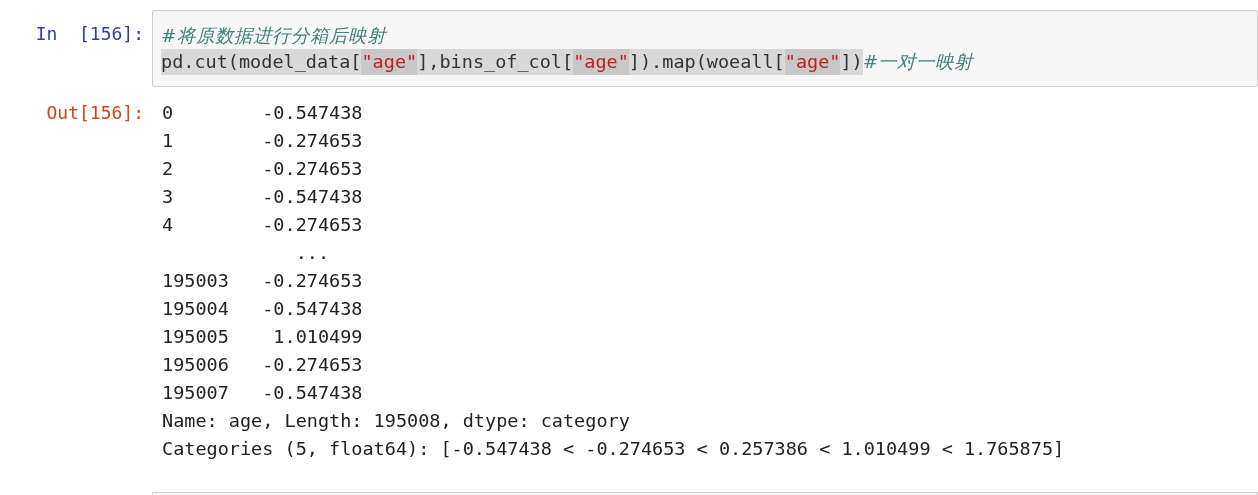 The image size is (1258, 495). What do you see at coordinates (196, 309) in the screenshot?
I see `series-index: 195004` at bounding box center [196, 309].